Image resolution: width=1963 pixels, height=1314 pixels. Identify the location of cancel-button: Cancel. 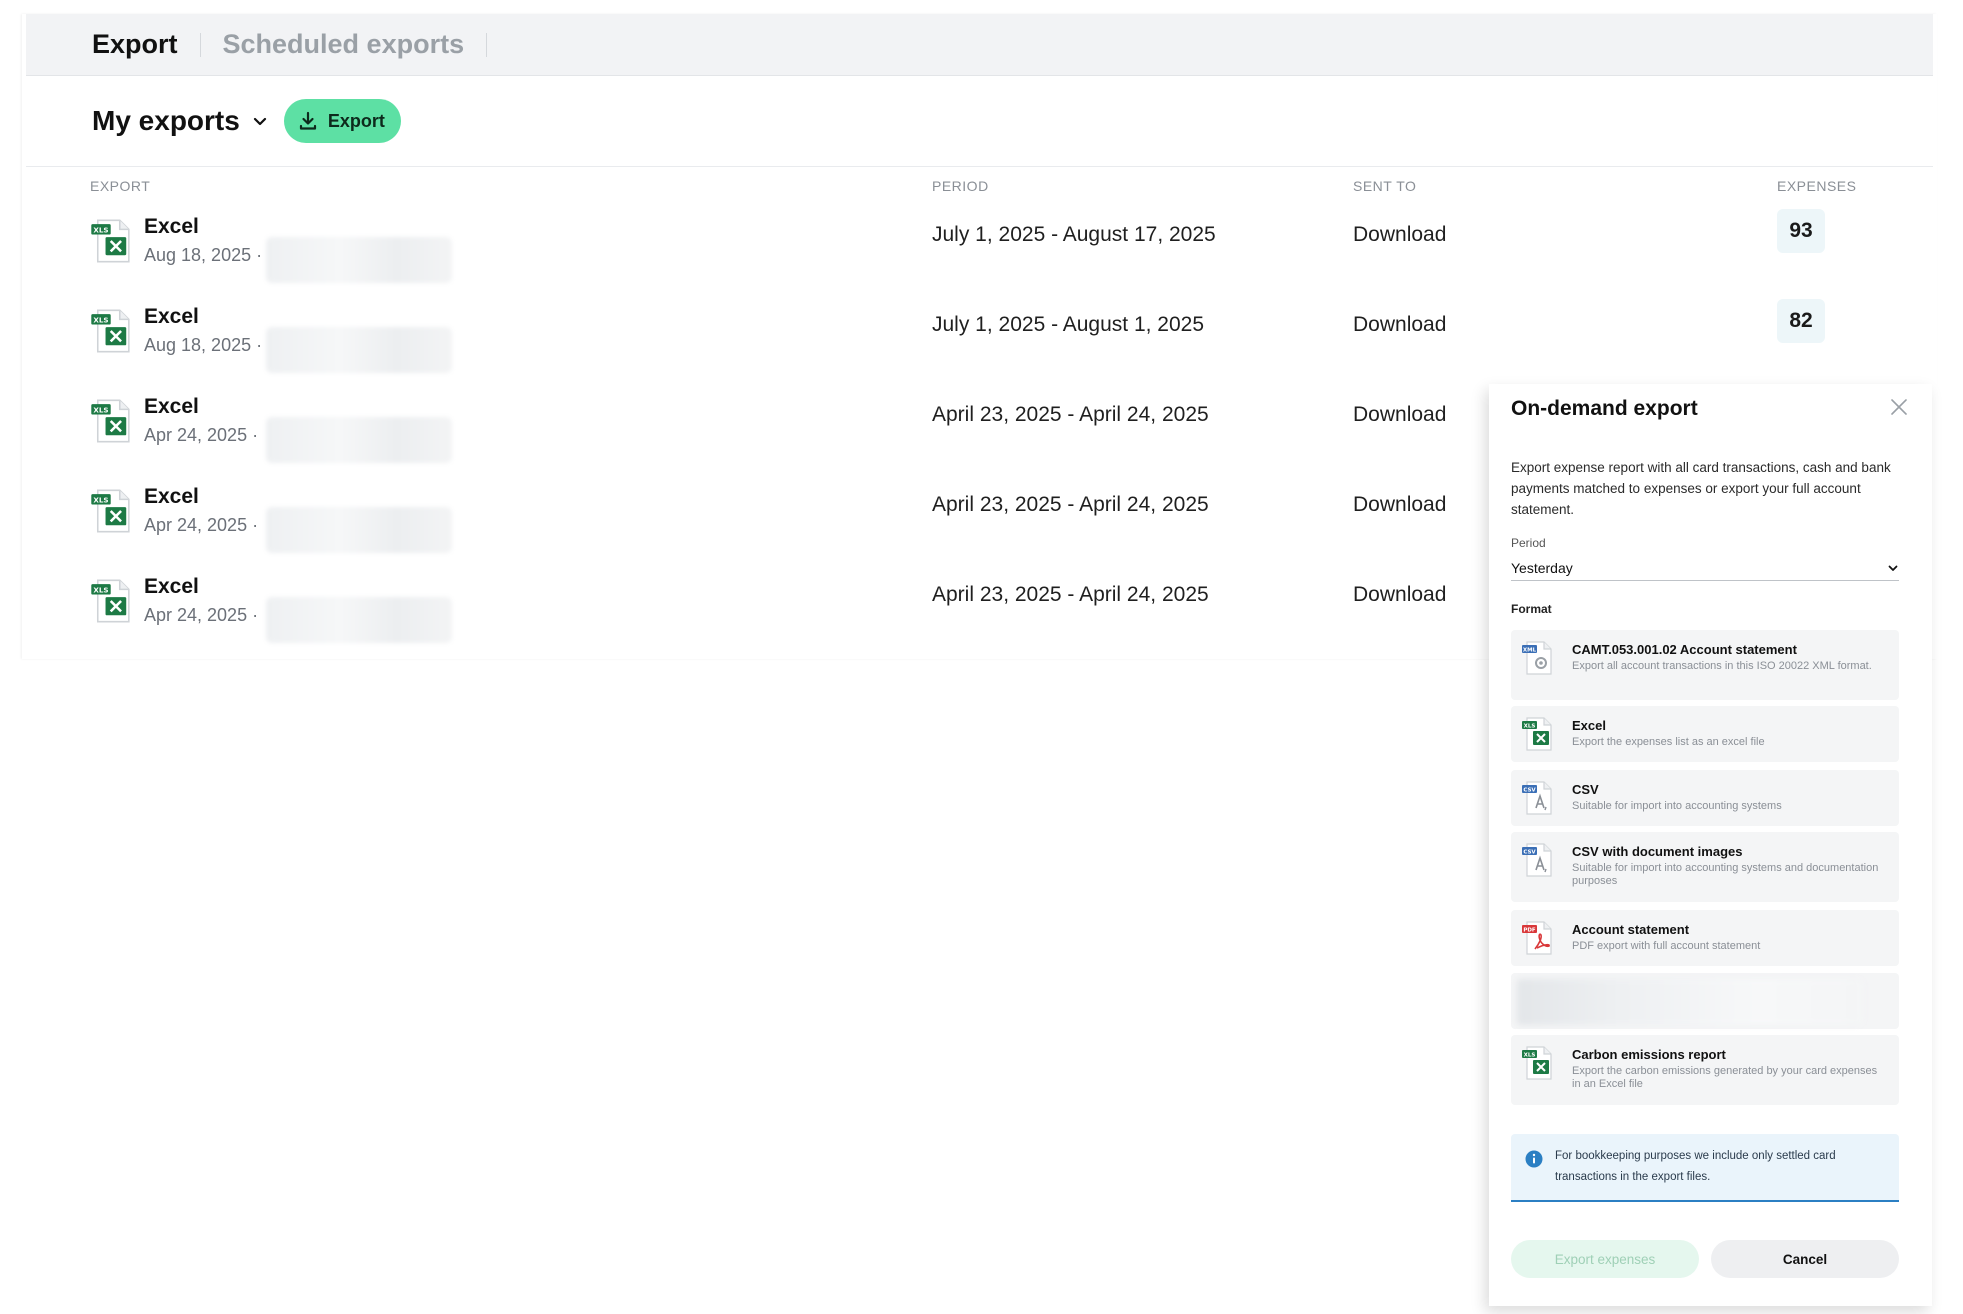
(1805, 1259).